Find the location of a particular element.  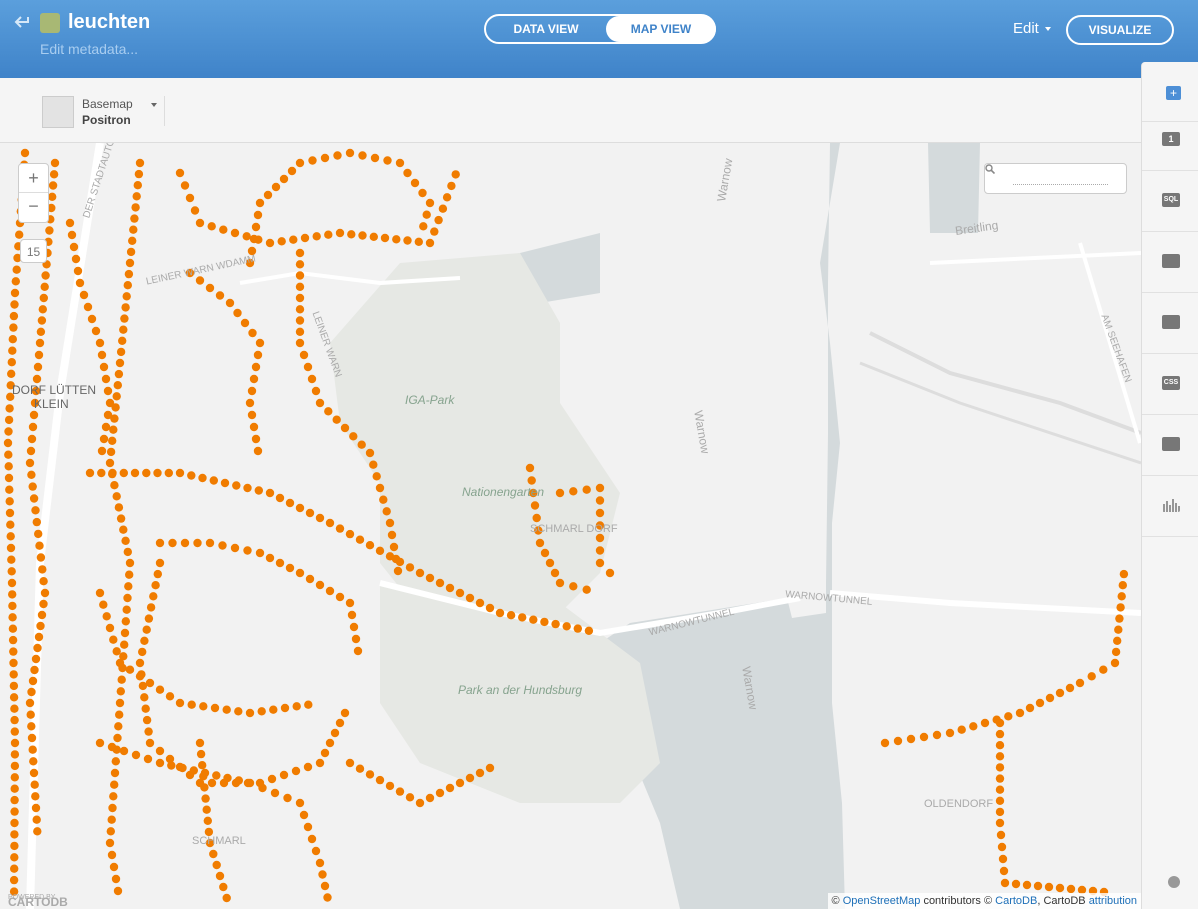

sql-item: SQL is located at coordinates (1170, 201).